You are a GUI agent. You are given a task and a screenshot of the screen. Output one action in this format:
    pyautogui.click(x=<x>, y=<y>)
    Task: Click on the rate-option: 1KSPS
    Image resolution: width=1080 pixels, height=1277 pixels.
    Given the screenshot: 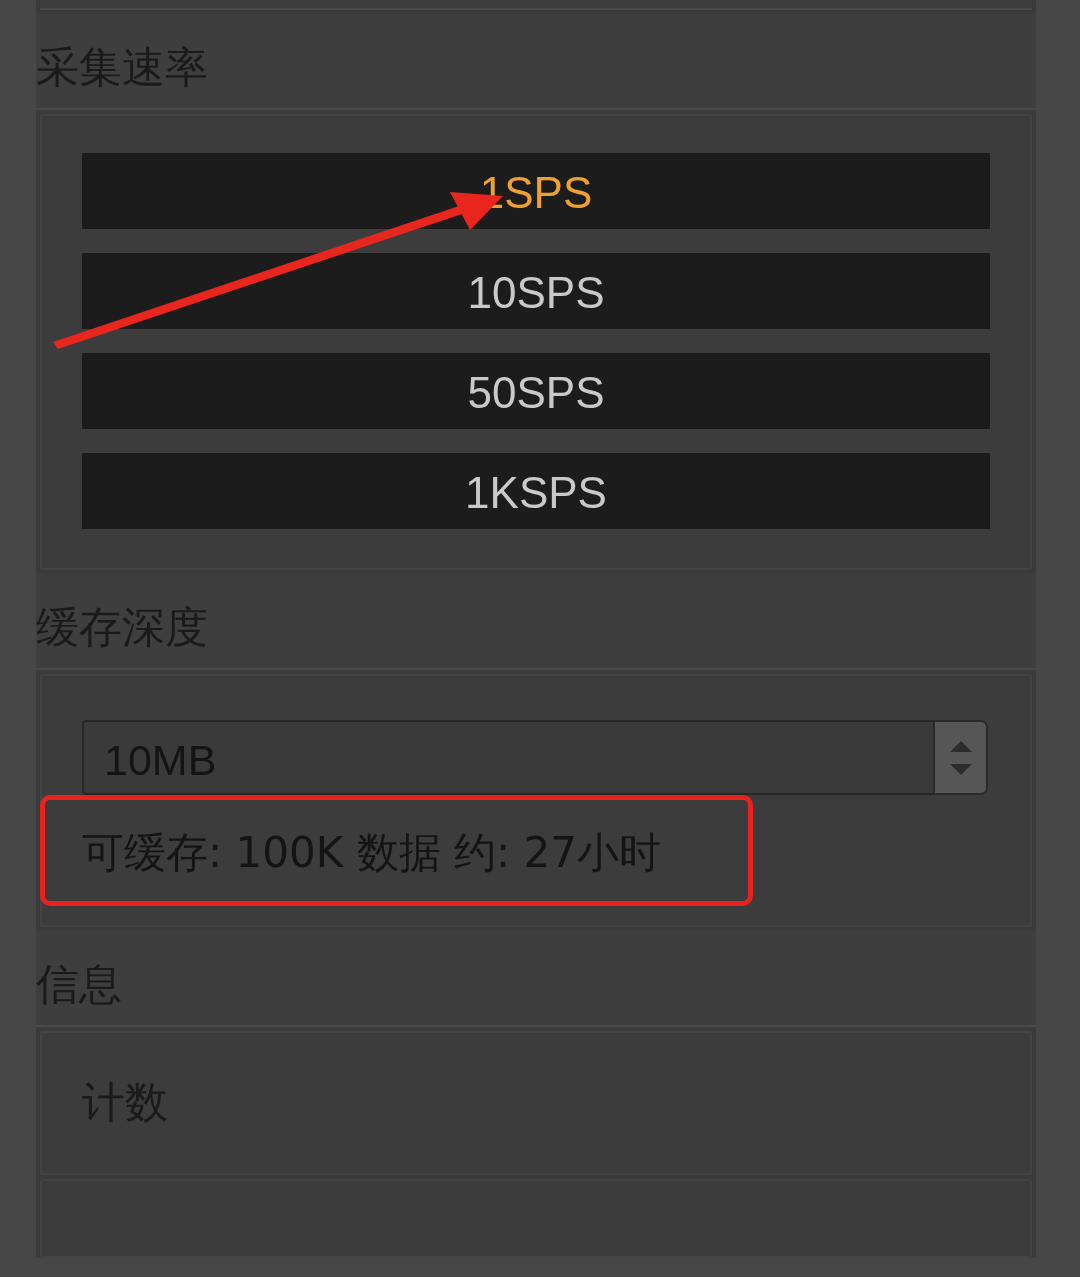 What is the action you would take?
    pyautogui.click(x=536, y=491)
    